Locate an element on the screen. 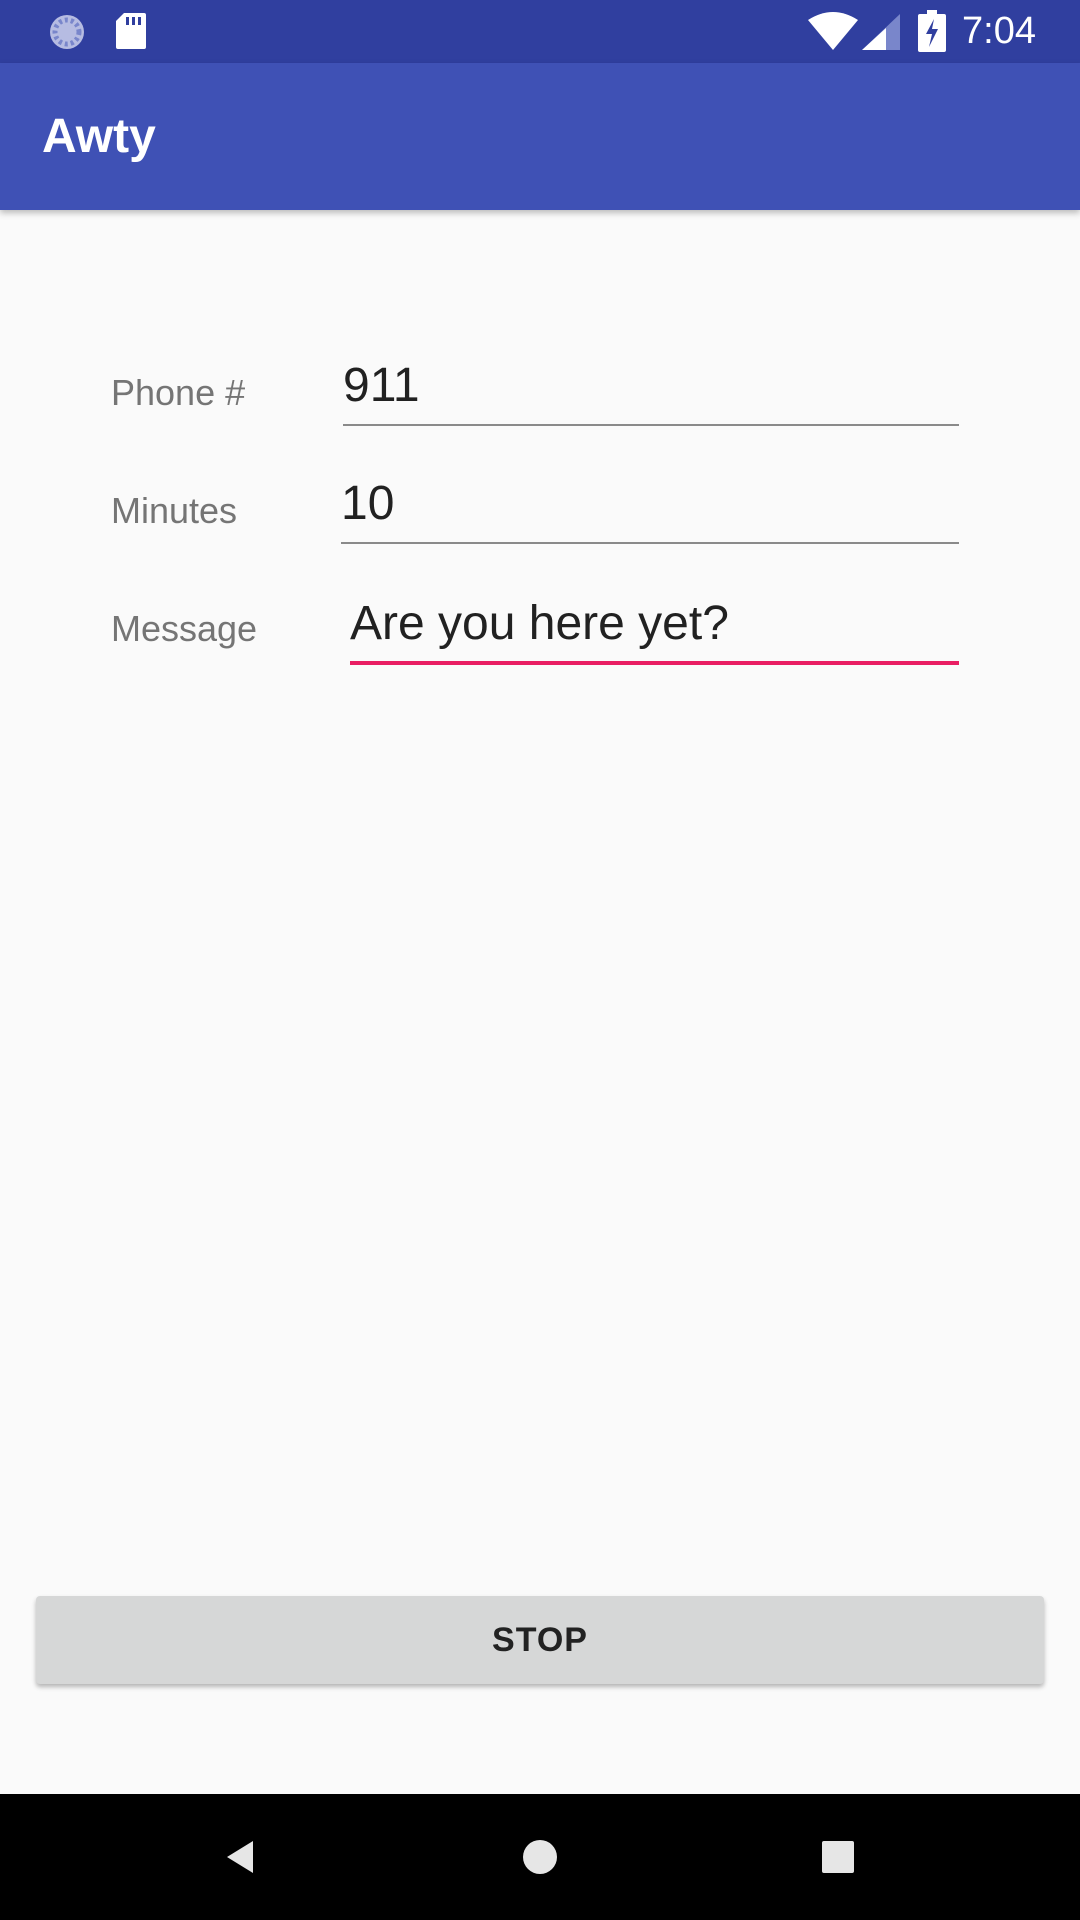 This screenshot has width=1080, height=1920. stop-button: STOP is located at coordinates (540, 1640).